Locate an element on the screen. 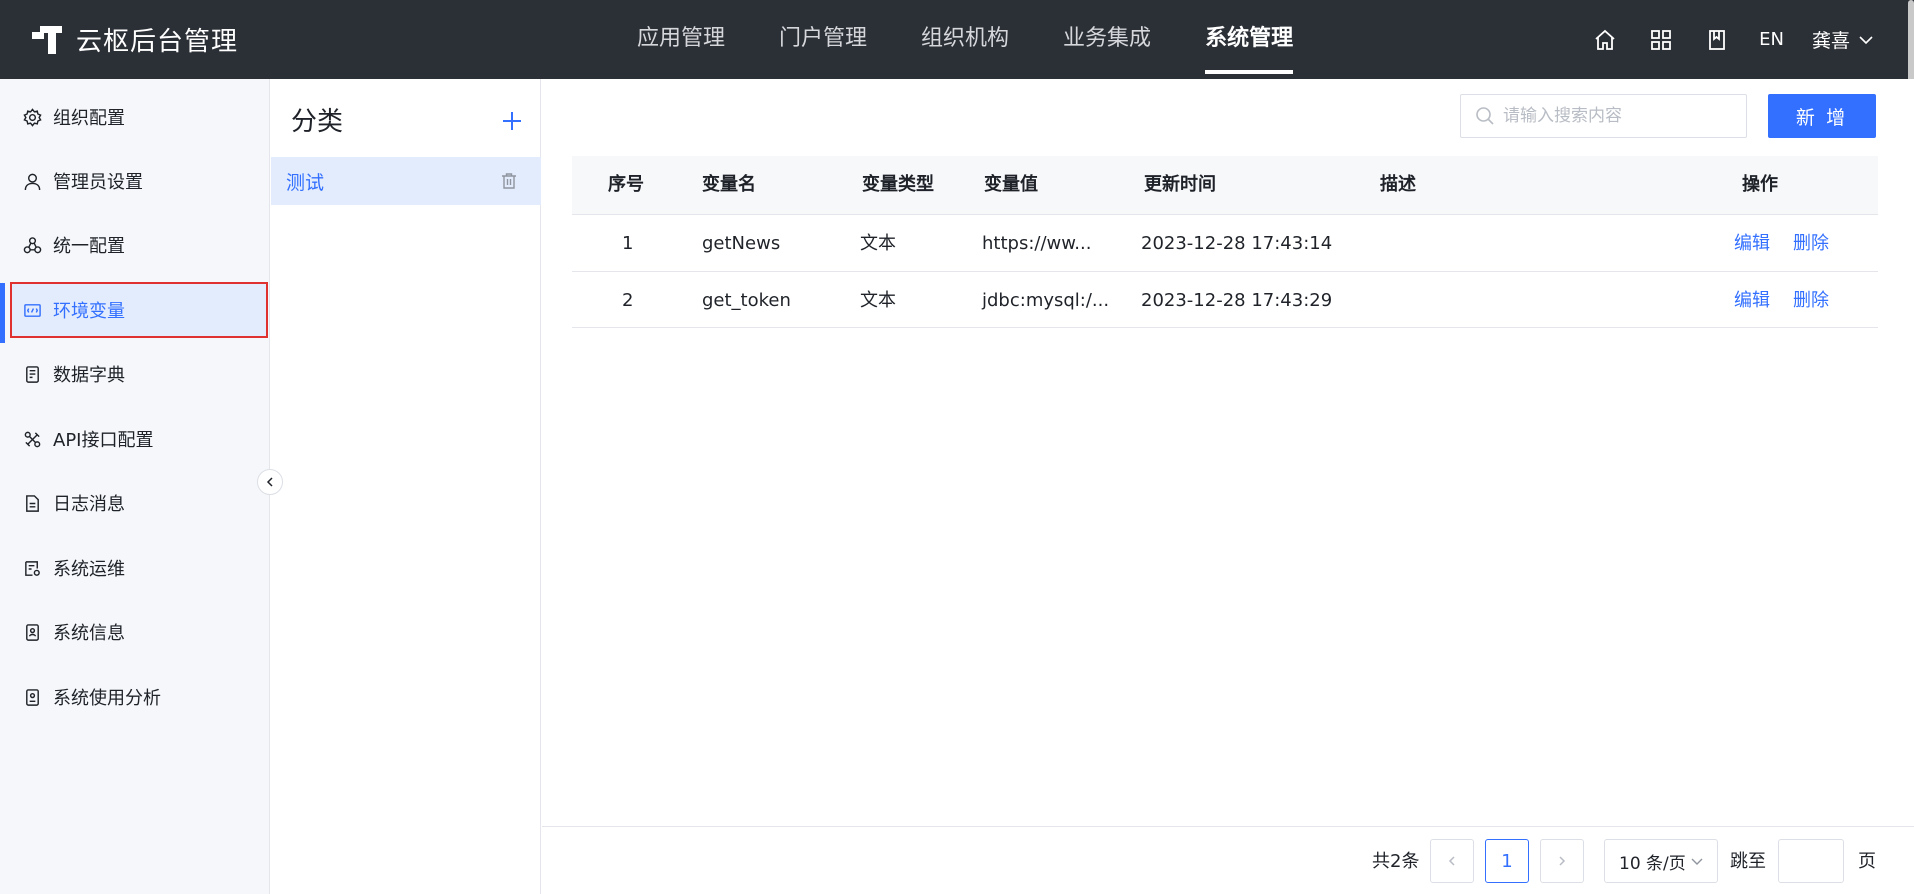 This screenshot has width=1914, height=894. header-actions: EN 龚喜 is located at coordinates (1732, 39).